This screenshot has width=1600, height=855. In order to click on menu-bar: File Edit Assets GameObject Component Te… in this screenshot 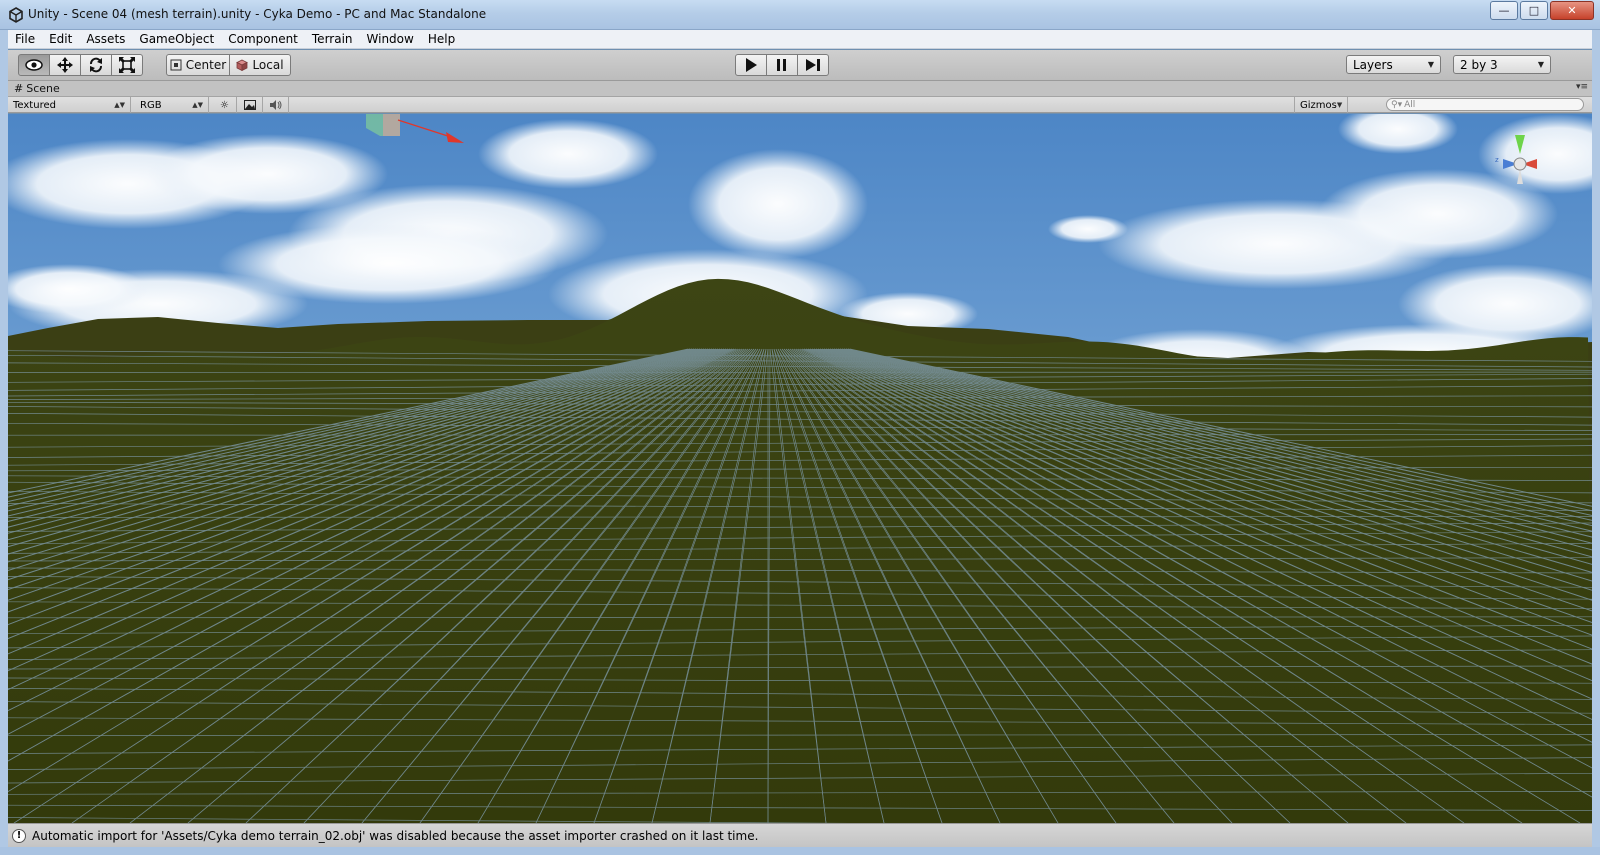, I will do `click(800, 39)`.